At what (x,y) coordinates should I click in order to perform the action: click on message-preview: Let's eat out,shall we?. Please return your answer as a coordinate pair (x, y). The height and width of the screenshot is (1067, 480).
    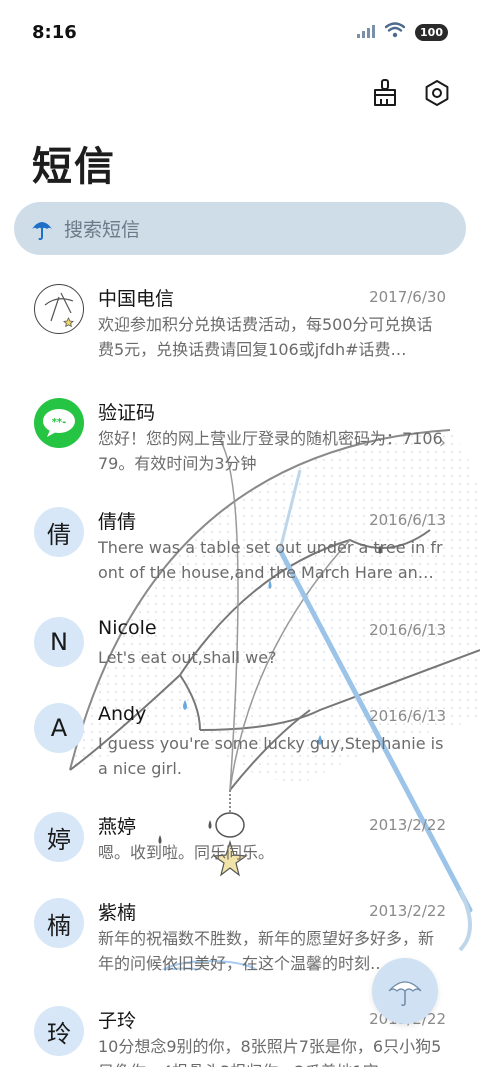
    Looking at the image, I should click on (187, 657).